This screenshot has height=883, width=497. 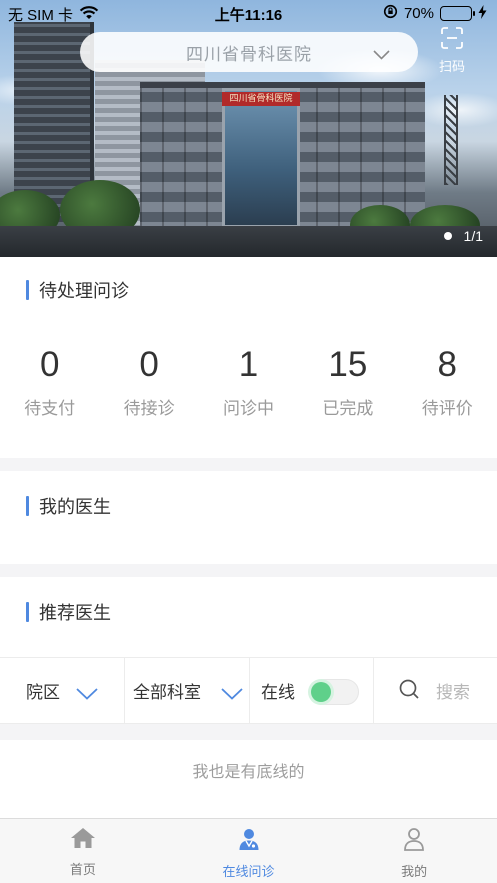 What do you see at coordinates (248, 364) in the screenshot?
I see `stat-value: 1` at bounding box center [248, 364].